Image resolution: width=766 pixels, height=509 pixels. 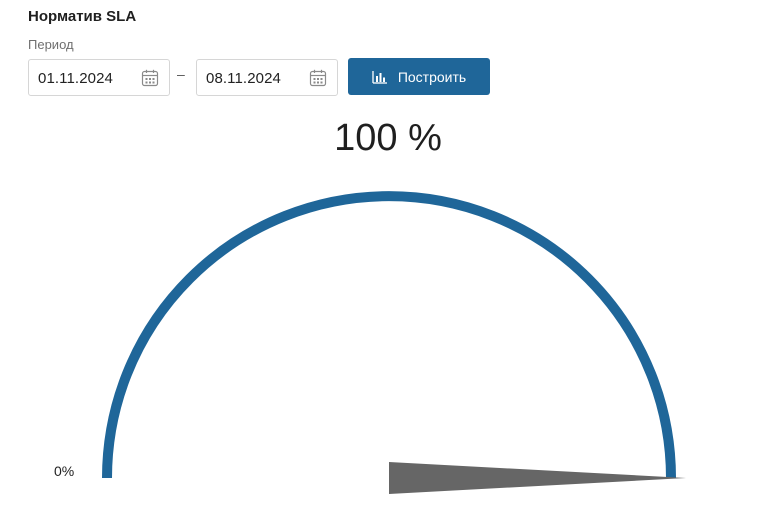 I want to click on gauge-min-label: 0%, so click(x=64, y=471).